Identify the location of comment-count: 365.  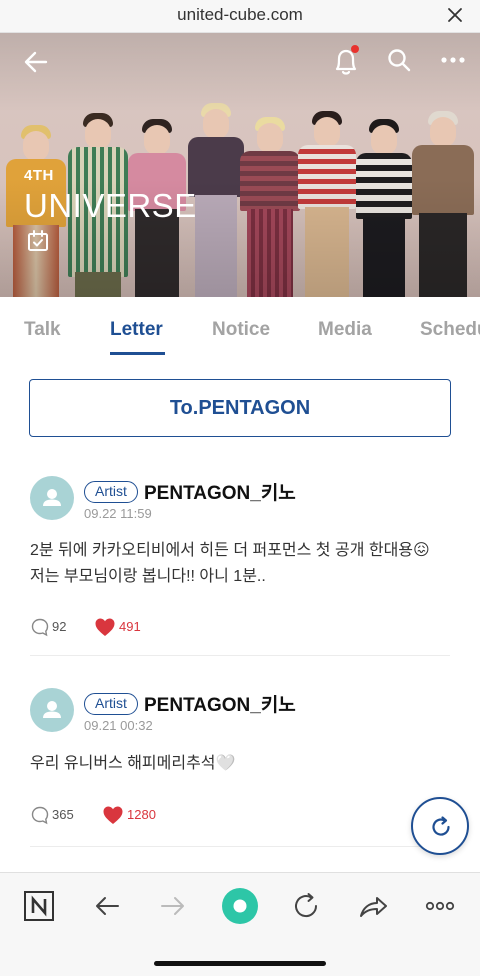
(63, 814).